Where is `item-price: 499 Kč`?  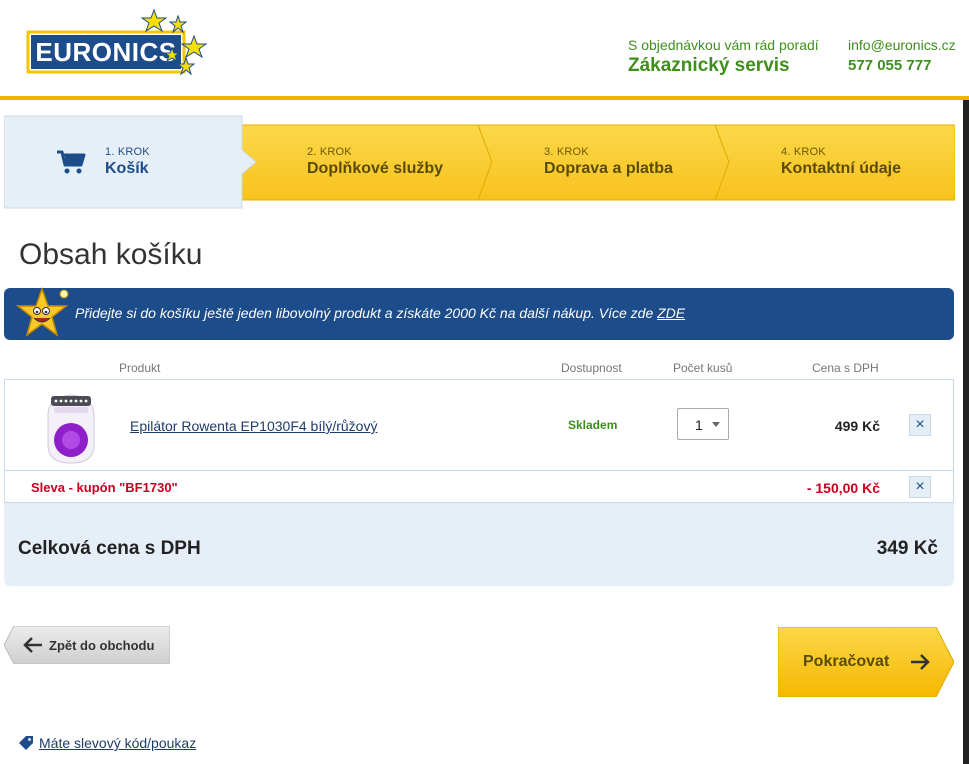 item-price: 499 Kč is located at coordinates (857, 426).